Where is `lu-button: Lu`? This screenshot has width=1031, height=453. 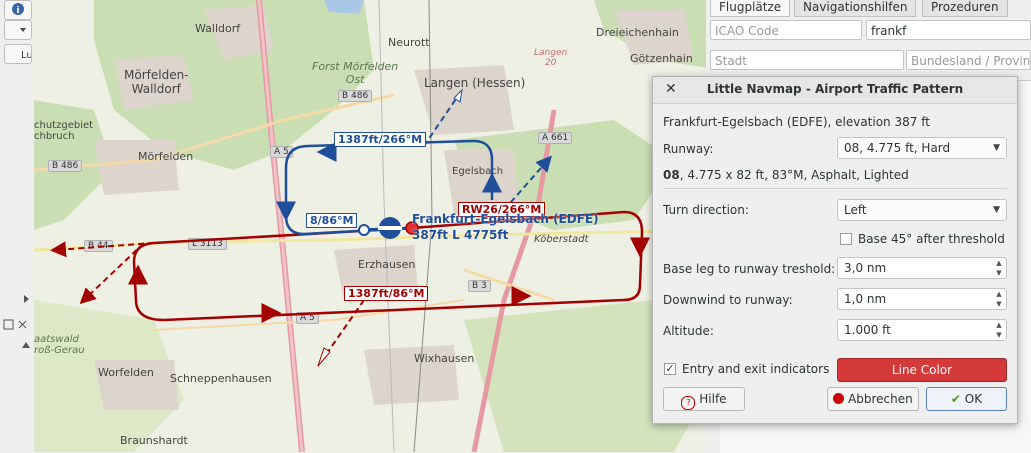 lu-button: Lu is located at coordinates (18, 54).